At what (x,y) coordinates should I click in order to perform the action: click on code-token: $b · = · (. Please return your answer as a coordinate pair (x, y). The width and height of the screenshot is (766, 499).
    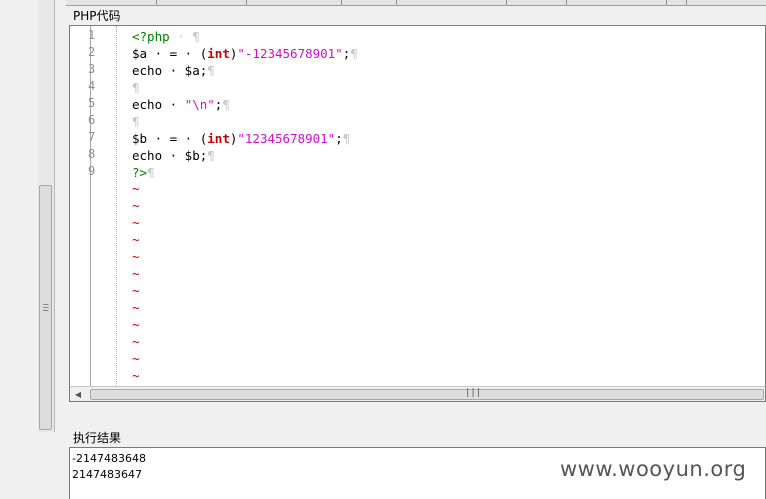
    Looking at the image, I should click on (170, 138).